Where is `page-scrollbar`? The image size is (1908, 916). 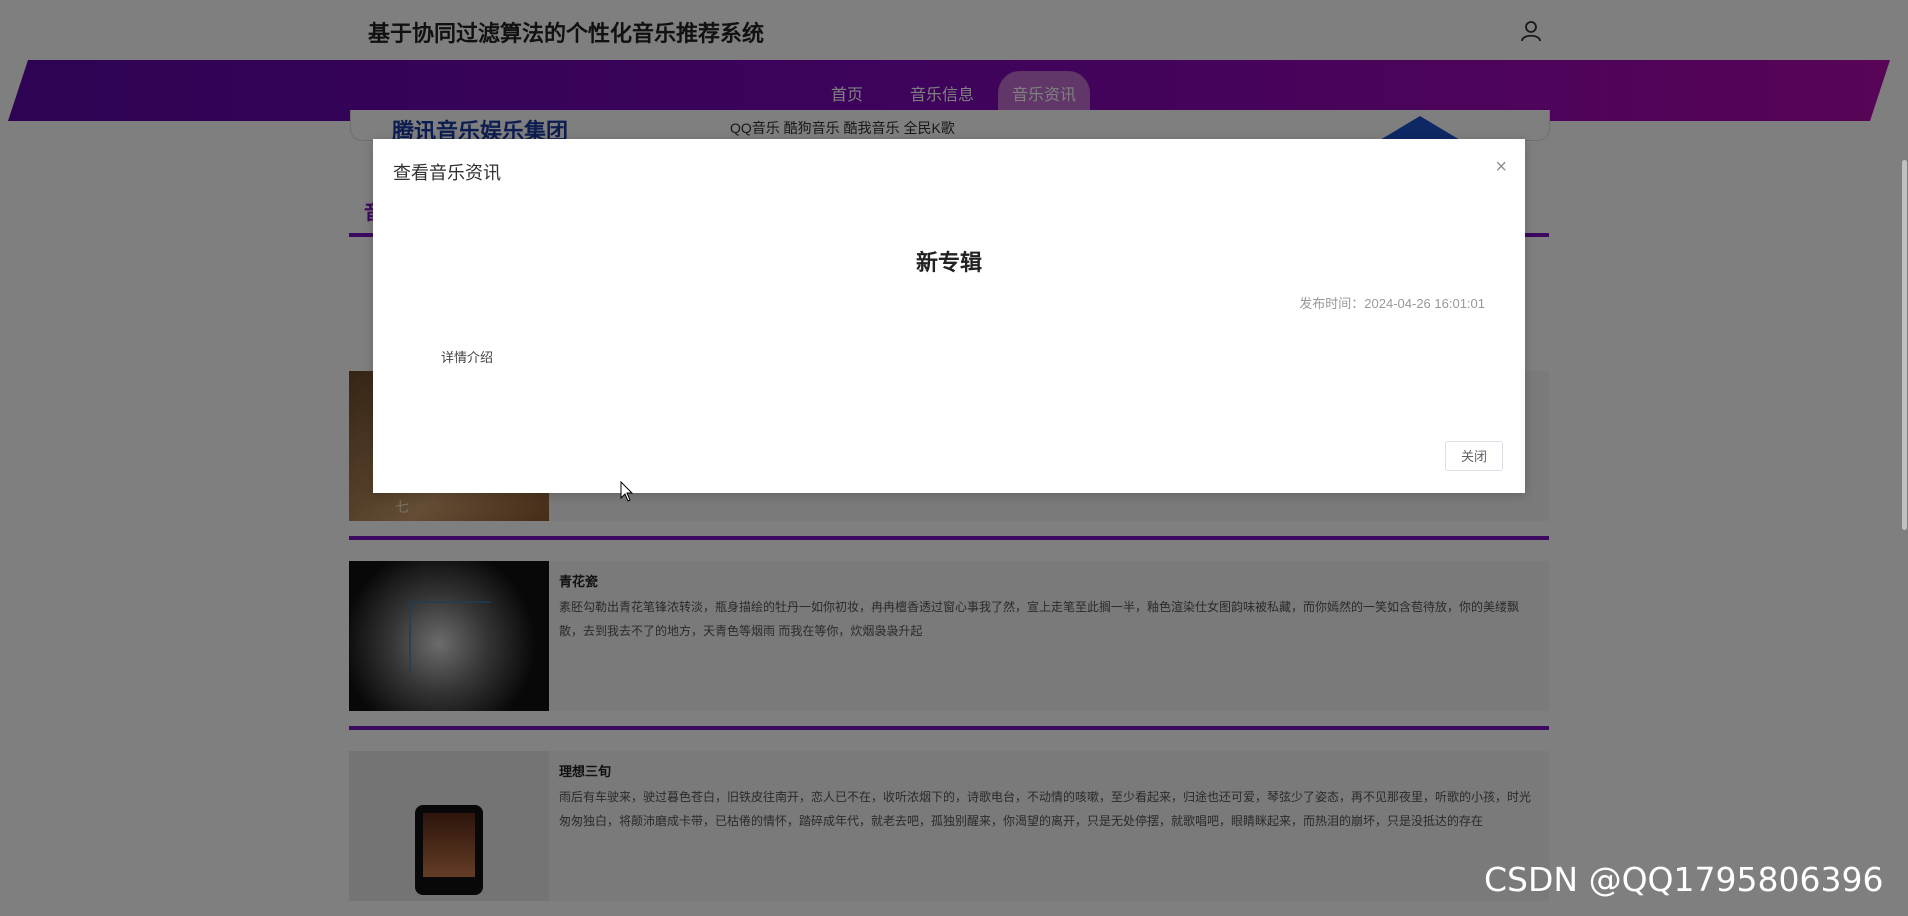 page-scrollbar is located at coordinates (1904, 345).